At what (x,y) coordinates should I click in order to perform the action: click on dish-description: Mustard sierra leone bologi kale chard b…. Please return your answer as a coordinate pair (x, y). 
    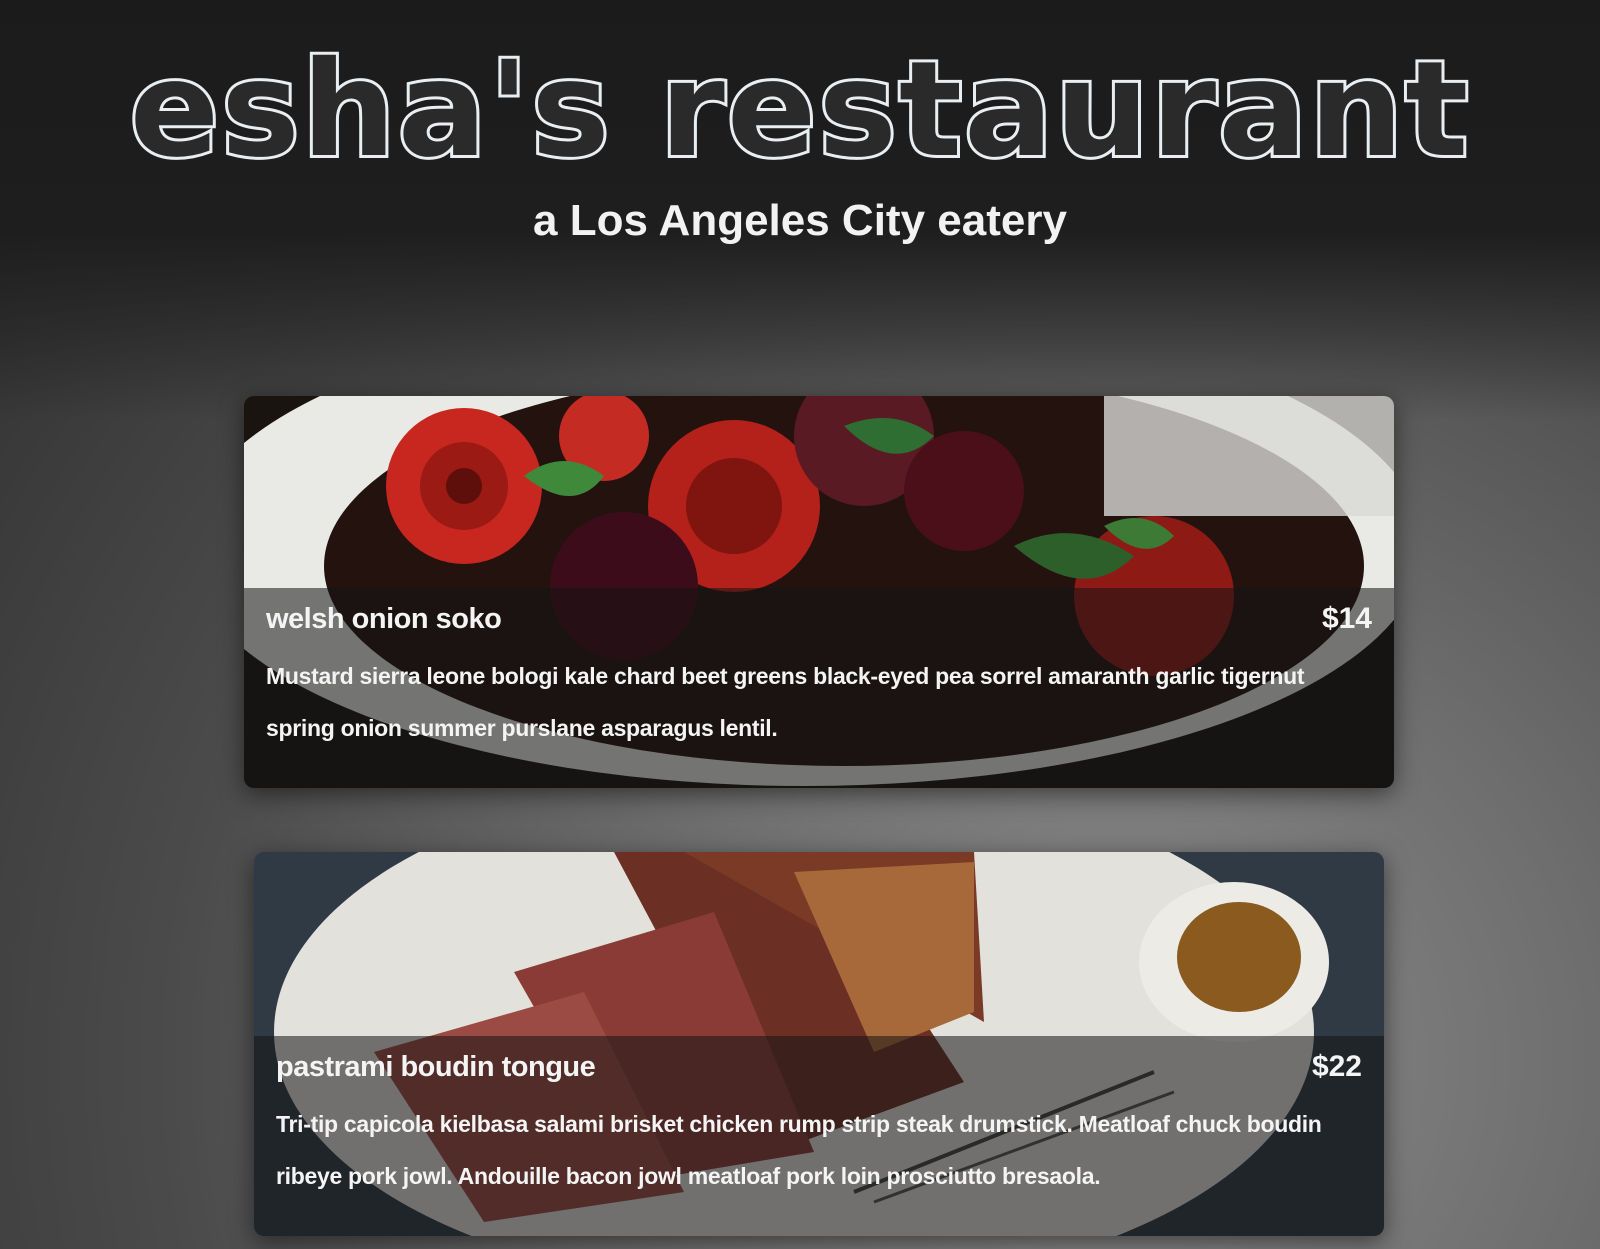
    Looking at the image, I should click on (785, 702).